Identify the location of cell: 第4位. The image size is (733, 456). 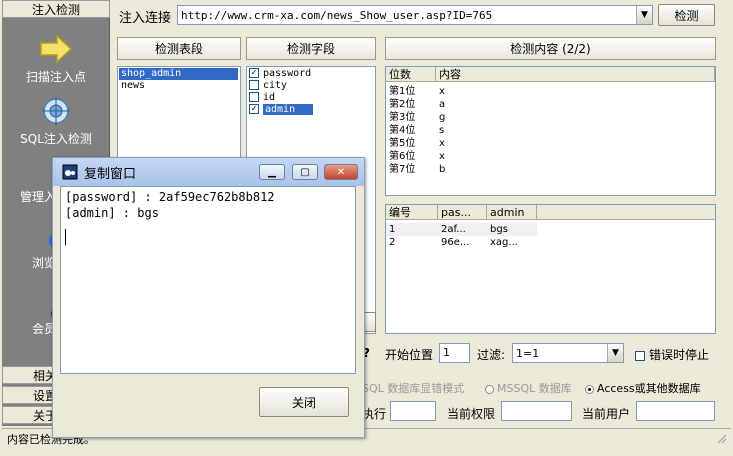
(402, 130).